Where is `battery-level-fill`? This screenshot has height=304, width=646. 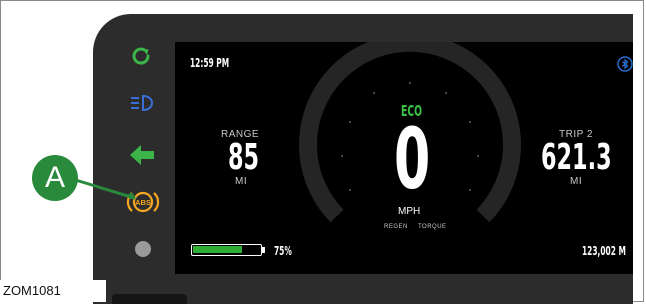
battery-level-fill is located at coordinates (217, 249).